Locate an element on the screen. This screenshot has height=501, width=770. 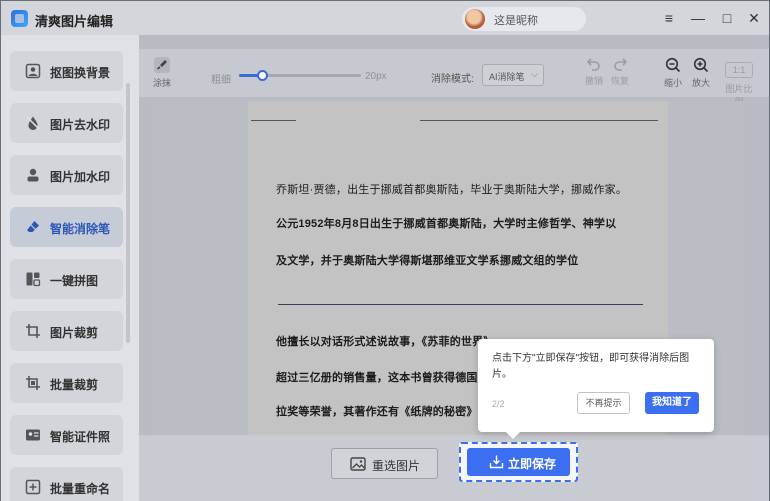
sidebar-scrollbar is located at coordinates (128, 213).